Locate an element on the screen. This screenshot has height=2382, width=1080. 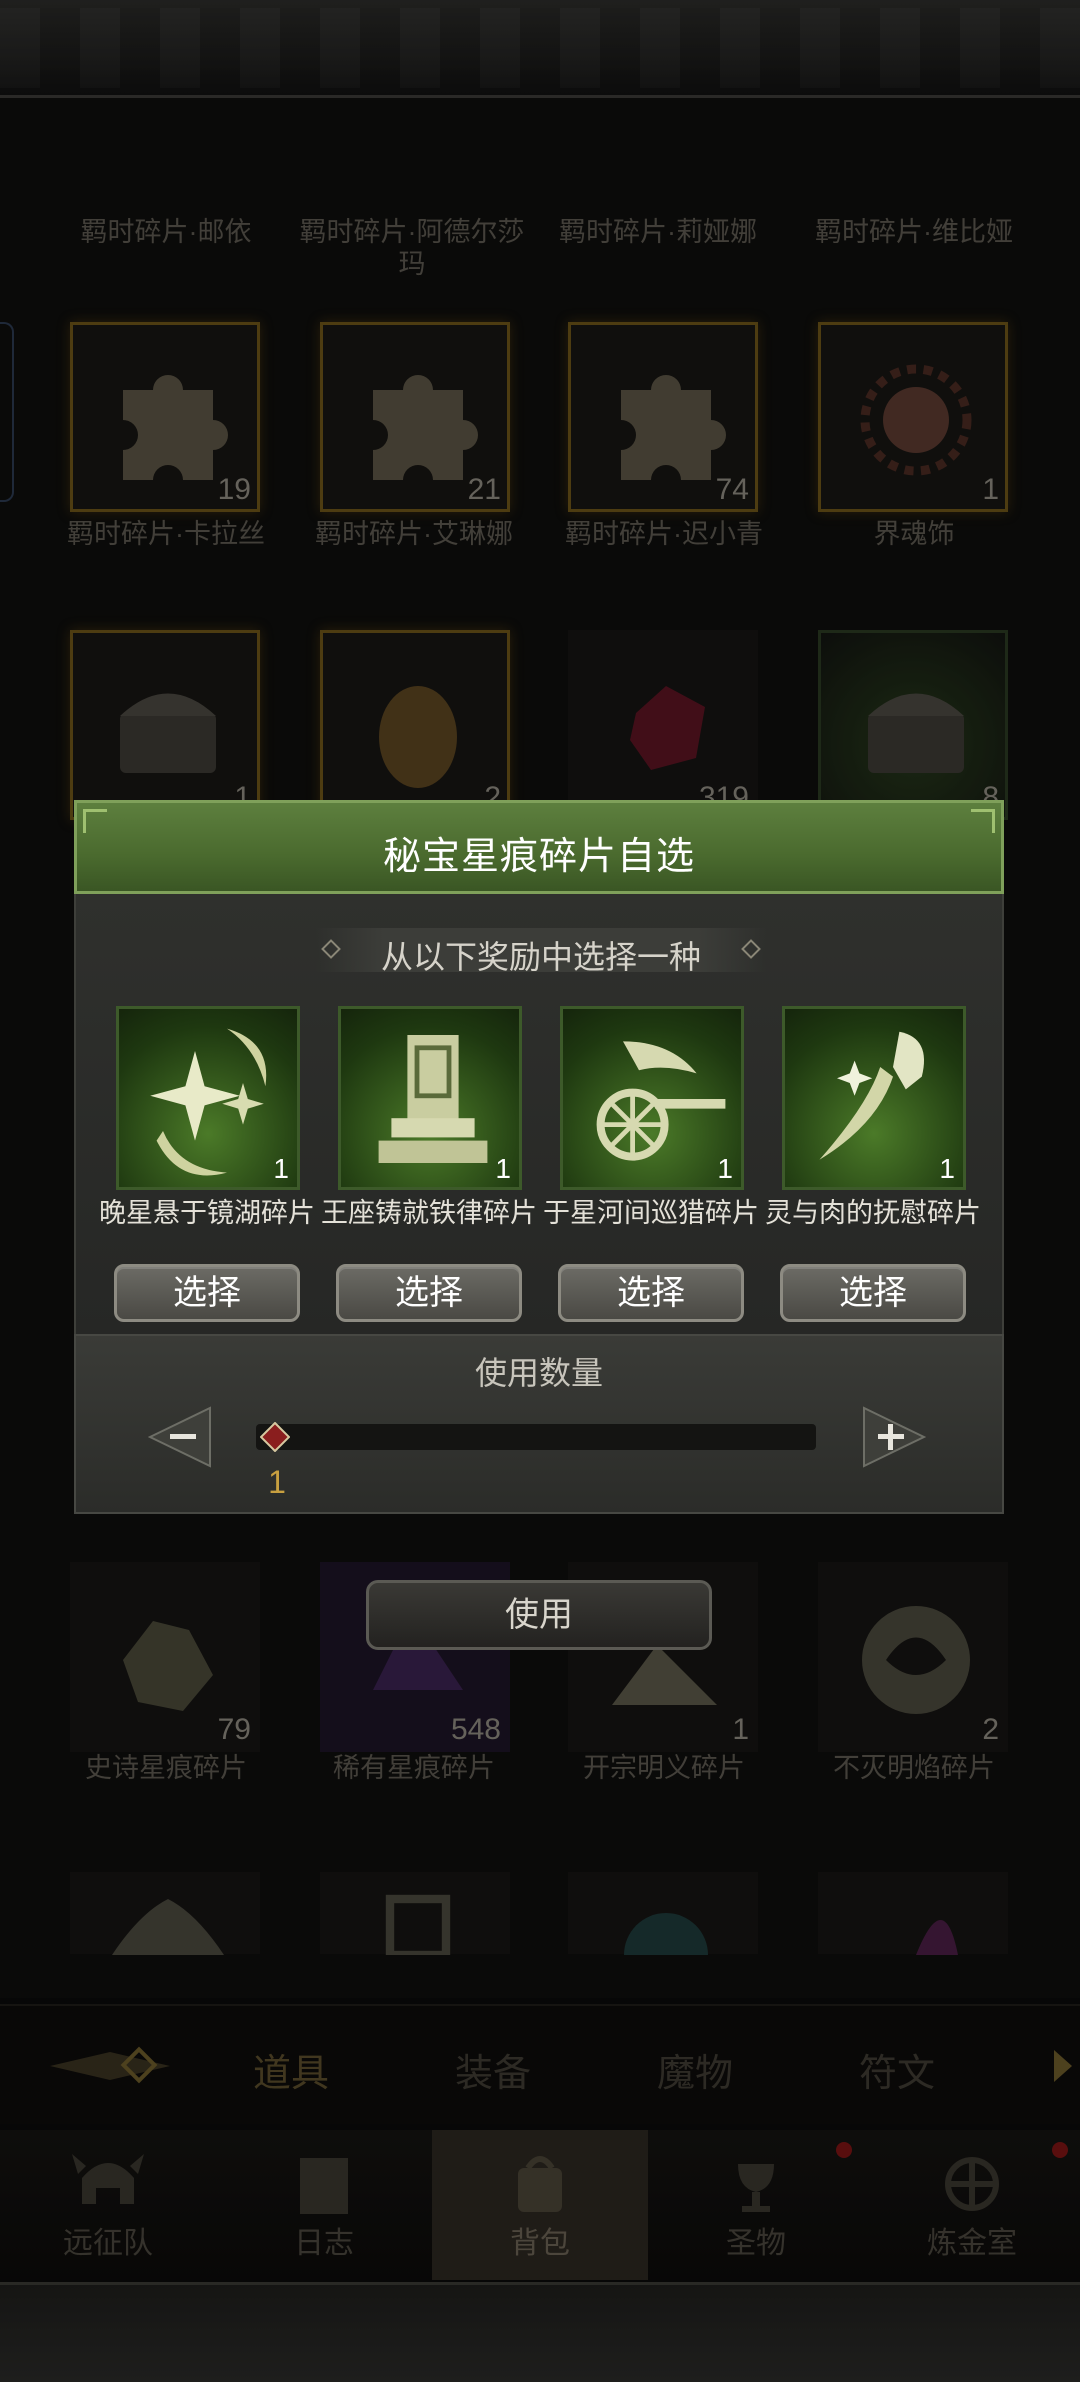
dialog-subtitle: 从以下奖励中选择一种 is located at coordinates (540, 957).